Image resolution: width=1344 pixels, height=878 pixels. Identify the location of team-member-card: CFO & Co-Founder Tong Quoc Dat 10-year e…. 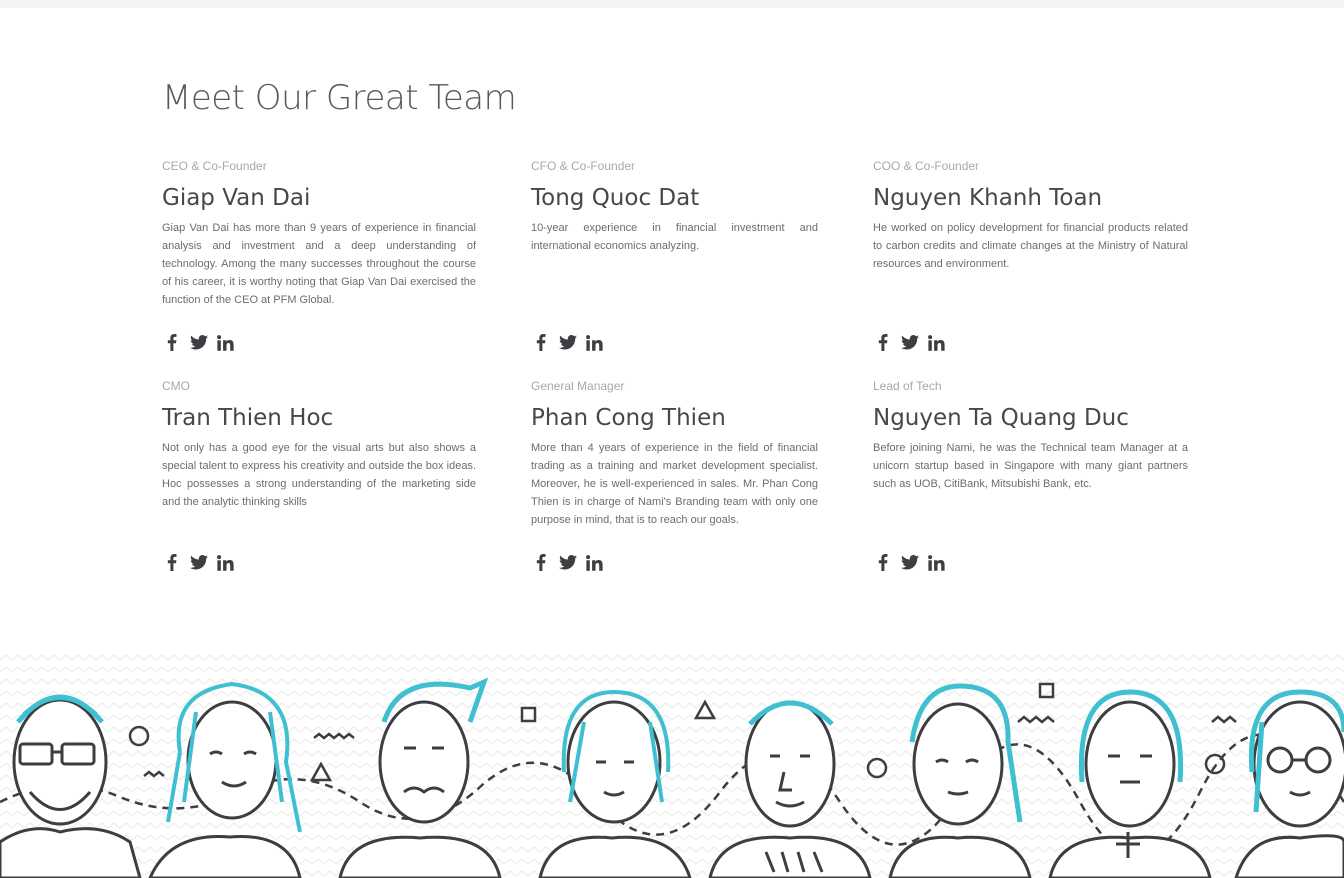
(674, 207).